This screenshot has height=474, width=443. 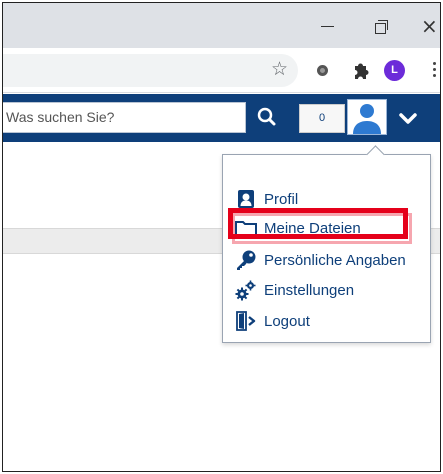 What do you see at coordinates (361, 70) in the screenshot?
I see `extensions-puzzle-icon` at bounding box center [361, 70].